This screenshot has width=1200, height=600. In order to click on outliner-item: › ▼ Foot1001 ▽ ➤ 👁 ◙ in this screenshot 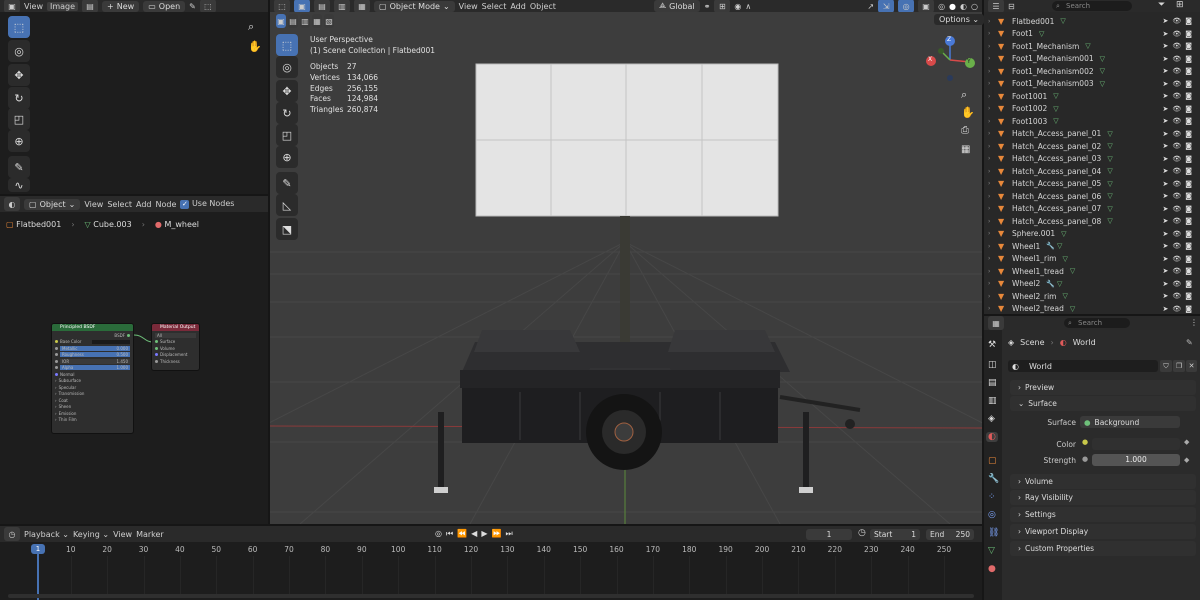, I will do `click(1090, 96)`.